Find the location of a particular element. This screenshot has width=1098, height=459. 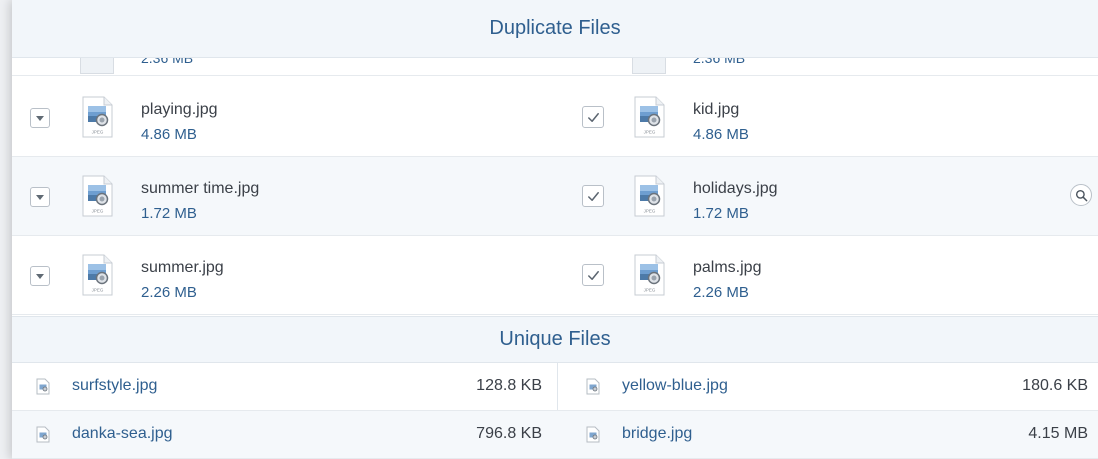

unique-file-name: bridge.jpg is located at coordinates (657, 434).